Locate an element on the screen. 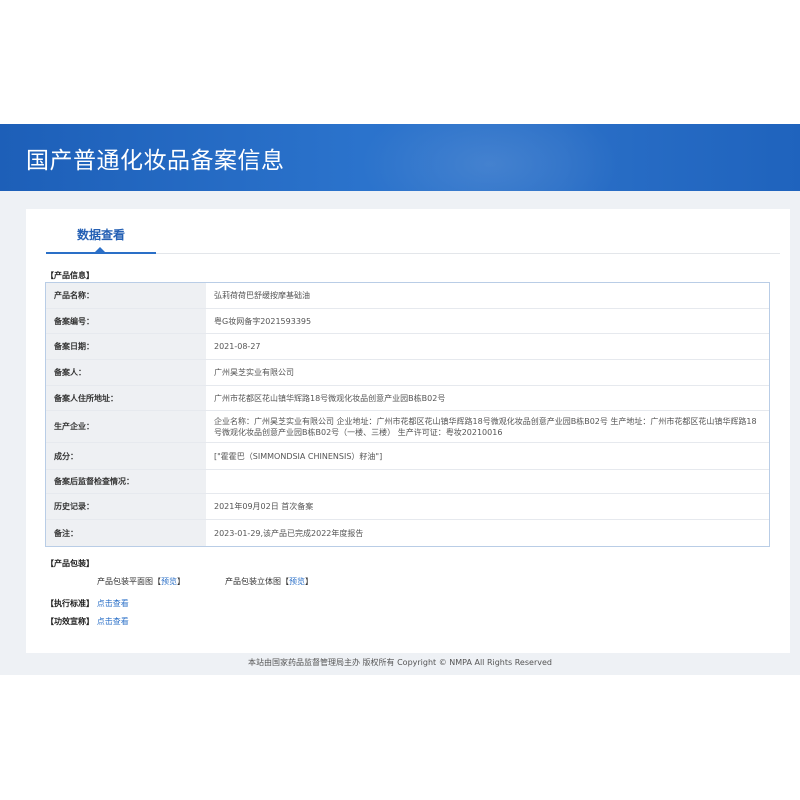 The image size is (800, 800). field-value: 广州昊芝实业有限公司 is located at coordinates (254, 372).